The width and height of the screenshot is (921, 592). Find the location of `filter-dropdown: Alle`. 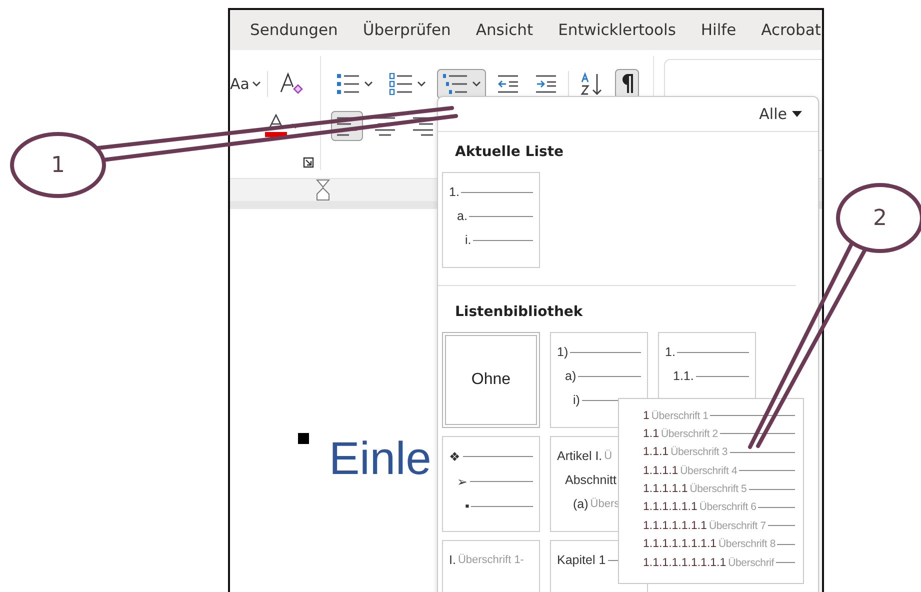

filter-dropdown: Alle is located at coordinates (780, 114).